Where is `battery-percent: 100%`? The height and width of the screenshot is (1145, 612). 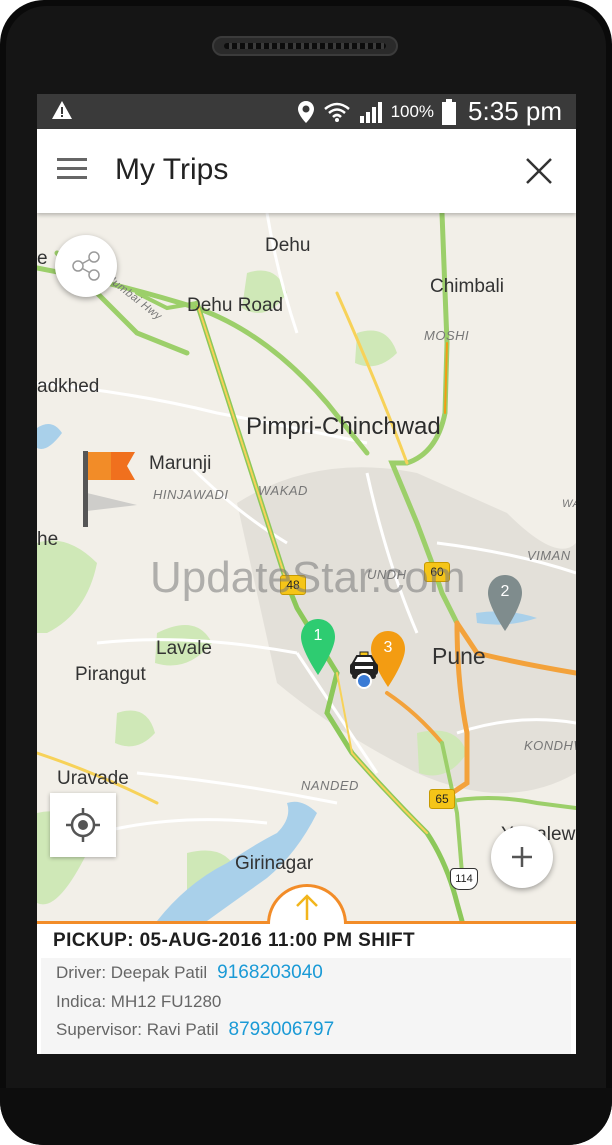 battery-percent: 100% is located at coordinates (412, 111).